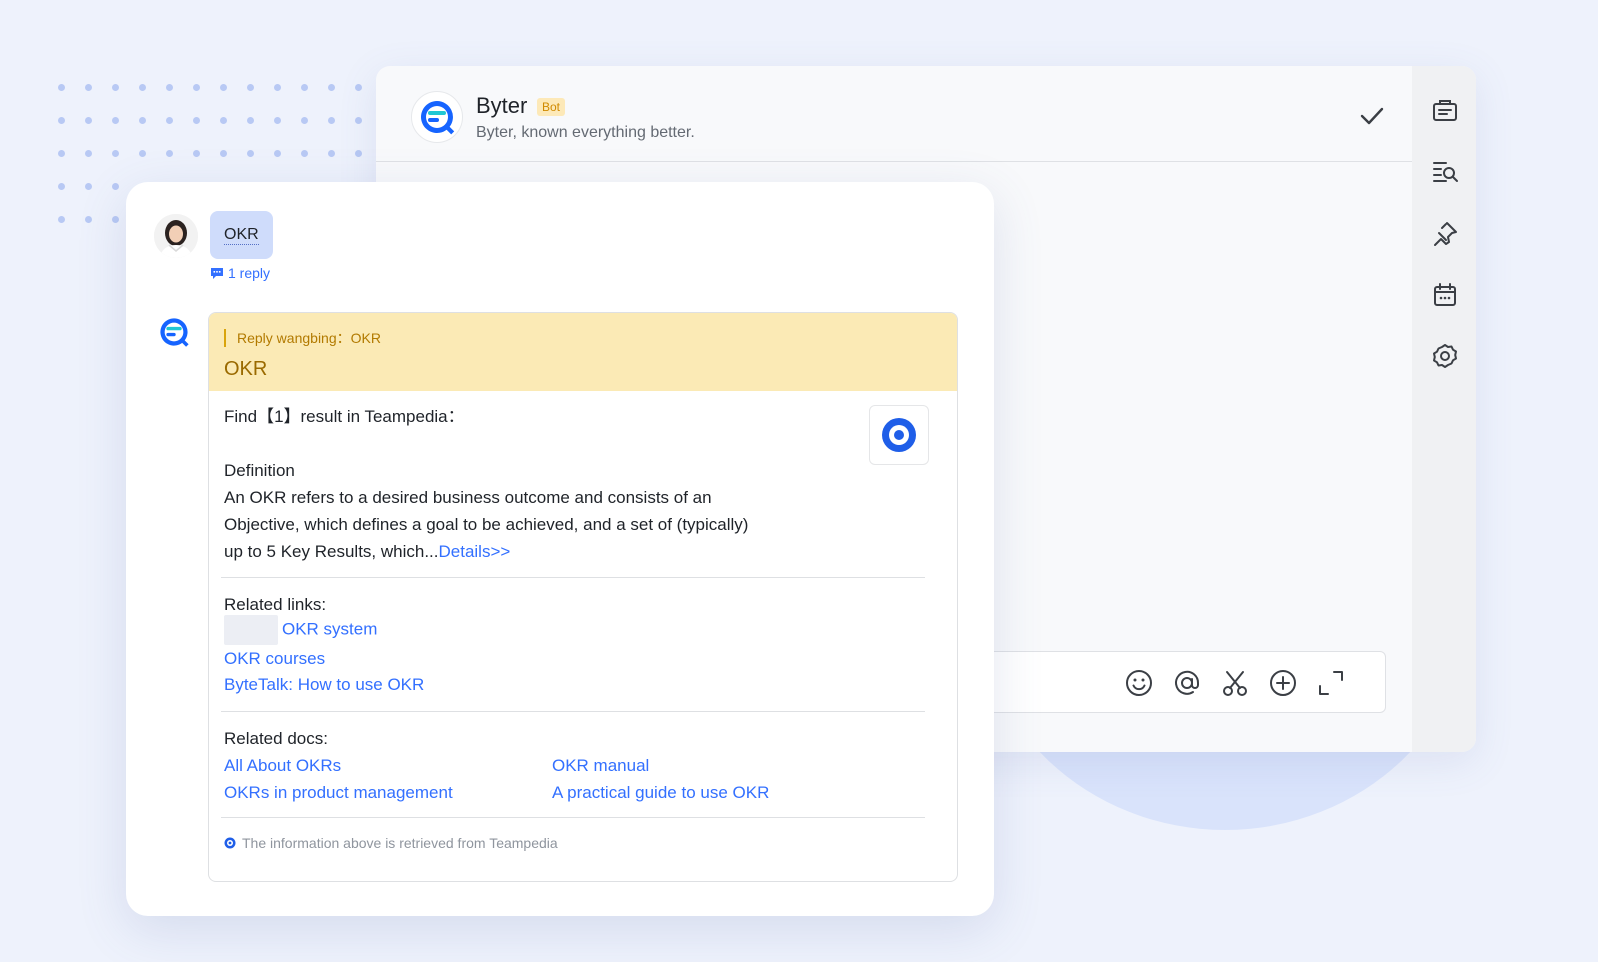  Describe the element at coordinates (1161, 682) in the screenshot. I see `message-input-toolbar` at that location.